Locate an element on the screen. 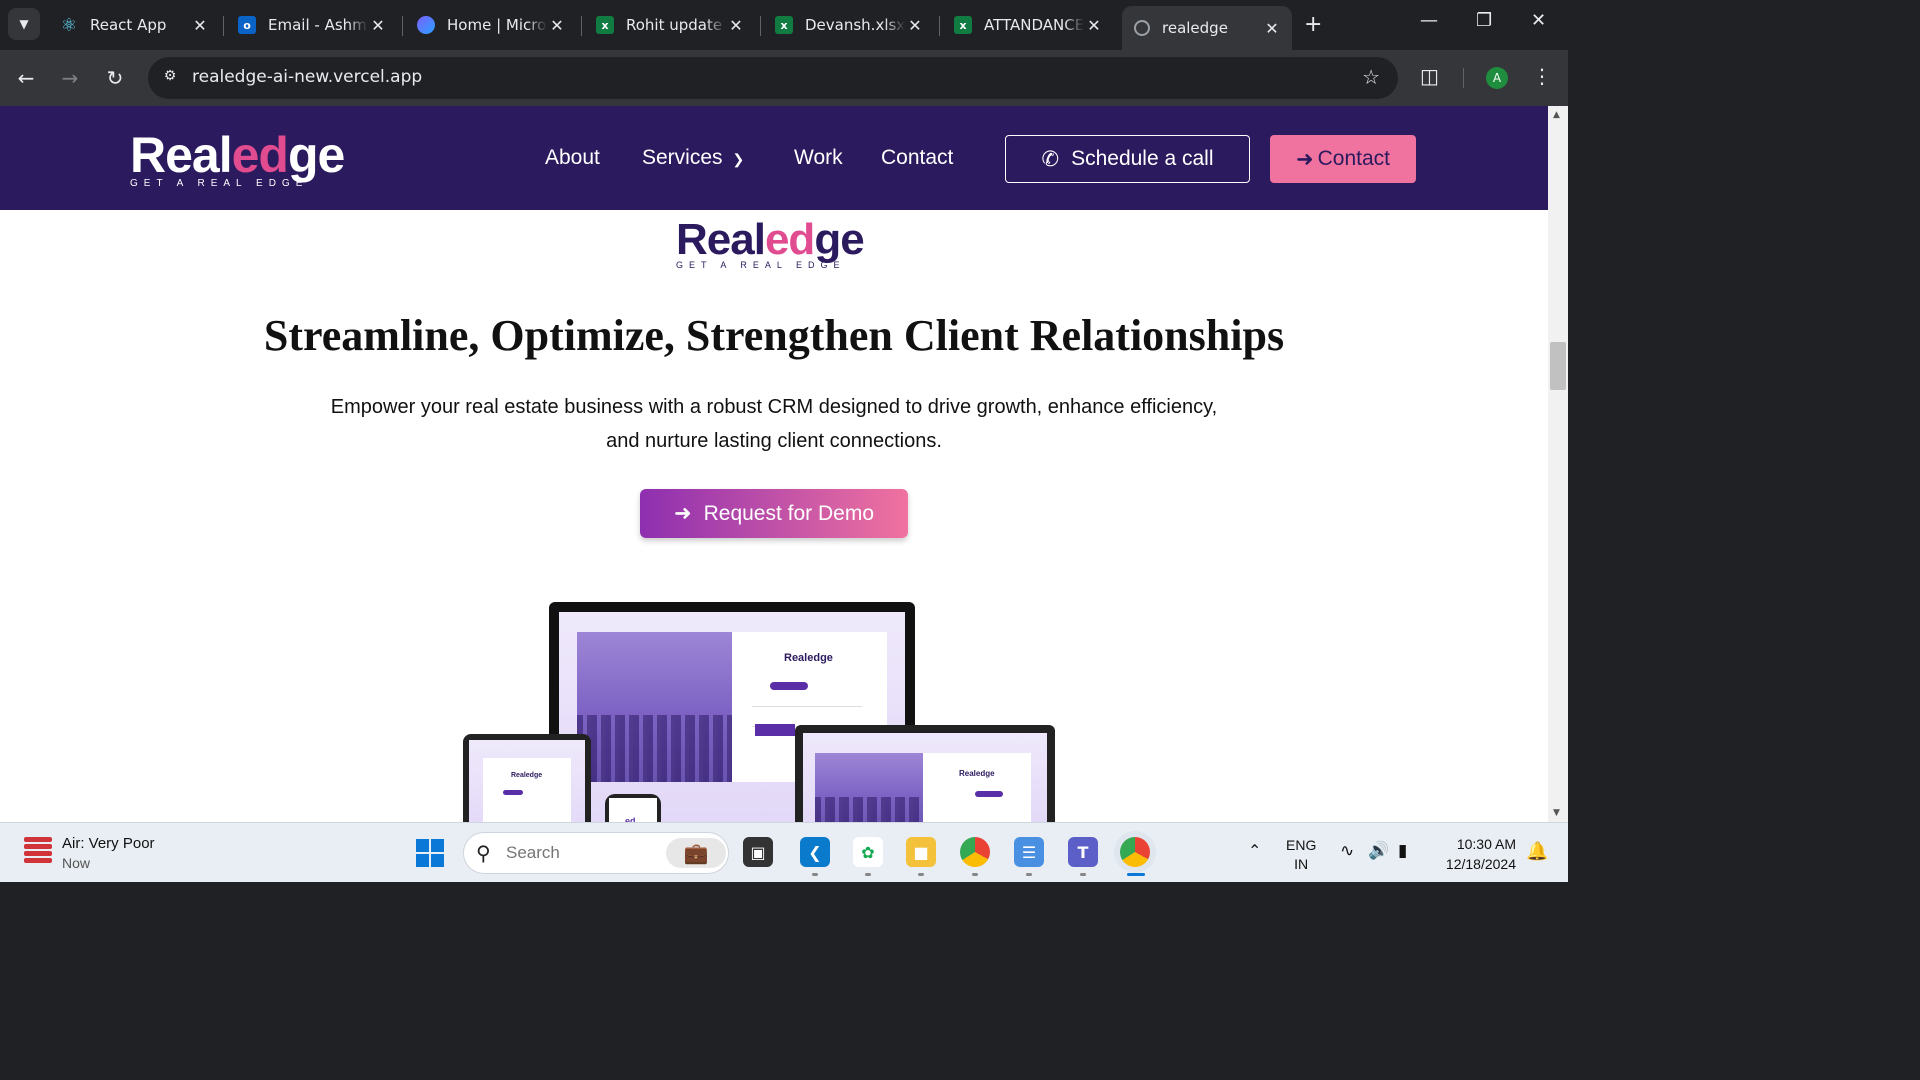 The width and height of the screenshot is (1920, 1080). hero-logo: Realedge GET A REAL EDGE is located at coordinates (770, 243).